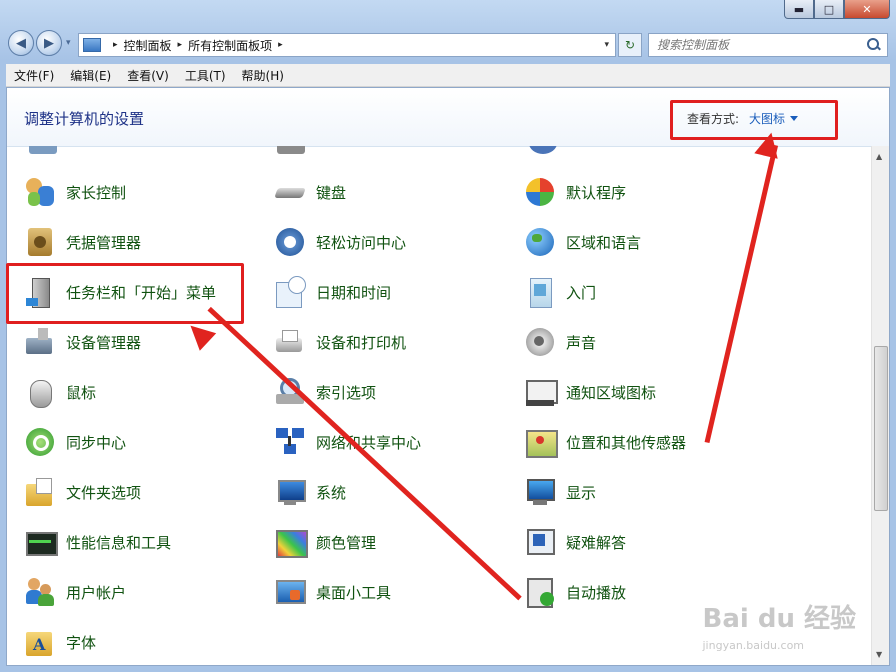  I want to click on item-display: 显示, so click(560, 492).